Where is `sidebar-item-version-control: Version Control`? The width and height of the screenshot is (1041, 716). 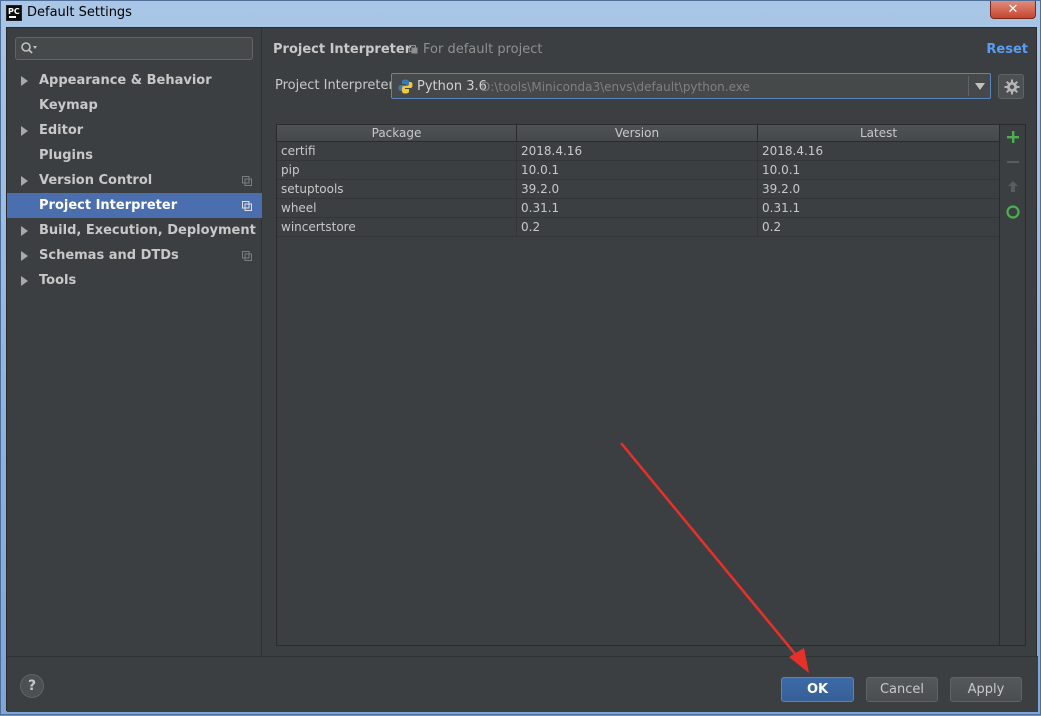
sidebar-item-version-control: Version Control is located at coordinates (134, 180).